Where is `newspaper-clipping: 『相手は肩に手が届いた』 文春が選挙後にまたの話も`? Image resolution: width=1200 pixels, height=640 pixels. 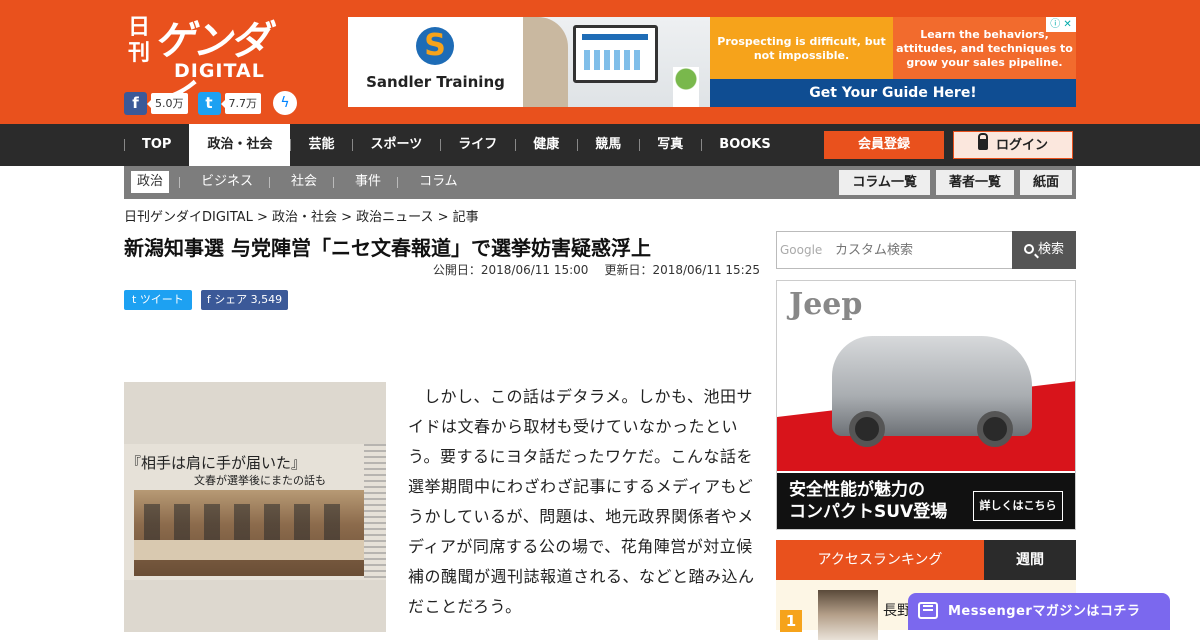
newspaper-clipping: 『相手は肩に手が届いた』 文春が選挙後にまたの話も is located at coordinates (255, 512).